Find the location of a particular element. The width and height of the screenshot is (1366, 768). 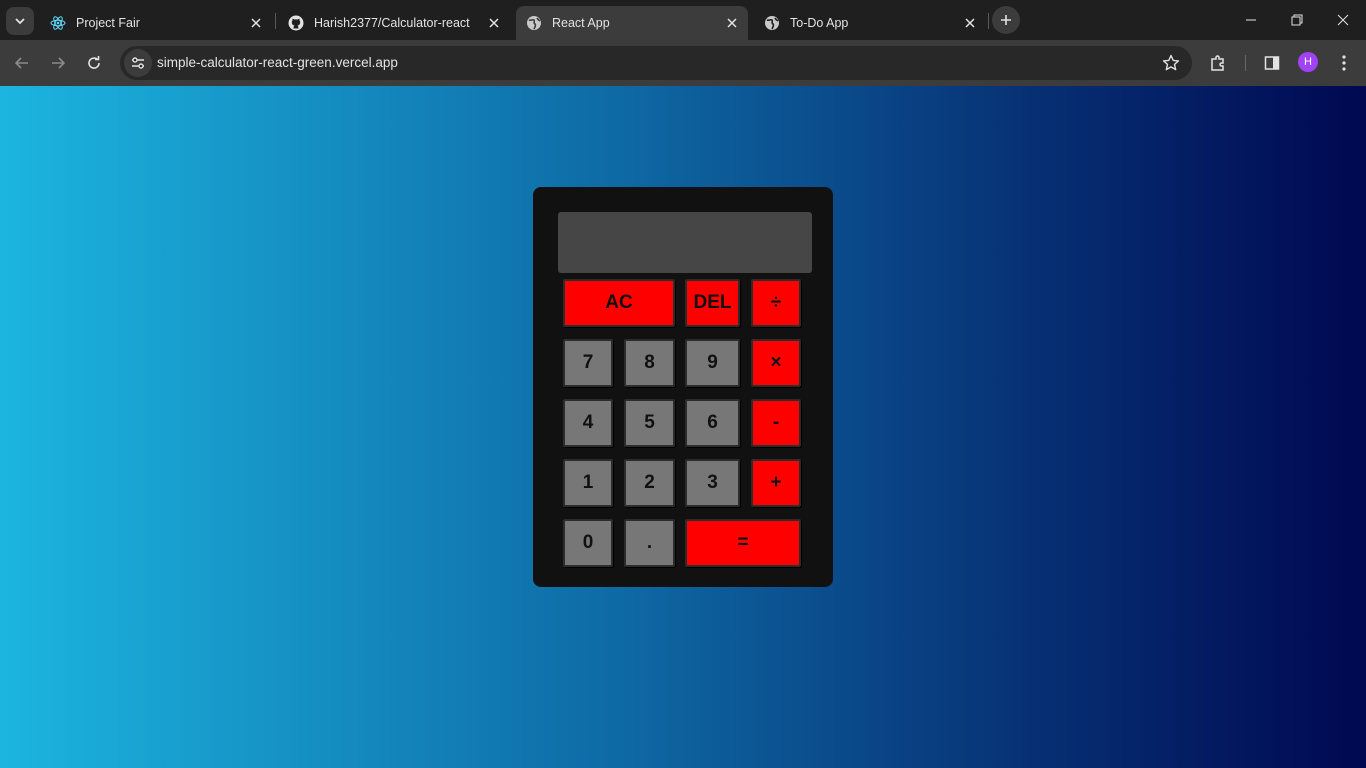

decimal-button: . is located at coordinates (649, 543).